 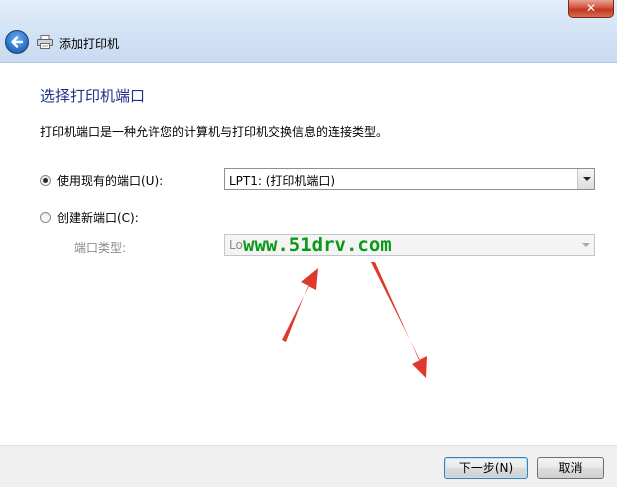 I want to click on page-title: 选择打印机端口, so click(x=93, y=96).